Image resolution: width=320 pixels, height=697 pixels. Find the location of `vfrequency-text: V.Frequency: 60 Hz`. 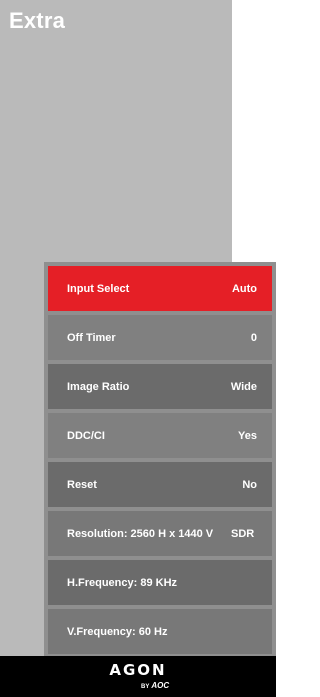

vfrequency-text: V.Frequency: 60 Hz is located at coordinates (117, 631).